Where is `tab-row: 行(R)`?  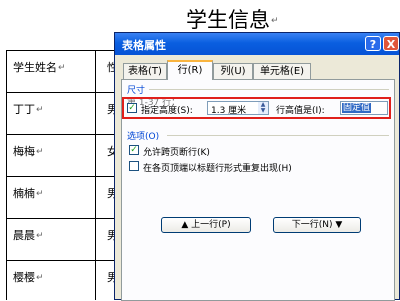
tab-row: 行(R) is located at coordinates (190, 70).